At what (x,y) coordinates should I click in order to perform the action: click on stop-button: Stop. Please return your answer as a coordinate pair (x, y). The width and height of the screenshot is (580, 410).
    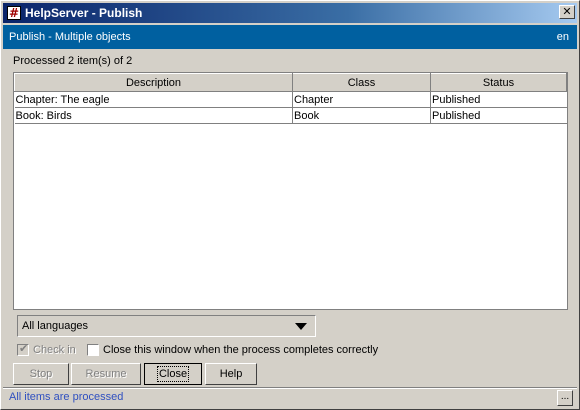
    Looking at the image, I should click on (41, 374).